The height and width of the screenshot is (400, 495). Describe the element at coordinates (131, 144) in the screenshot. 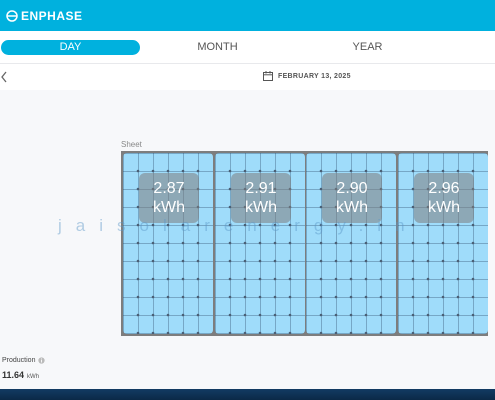

I see `array-sheet-label: Sheet` at that location.